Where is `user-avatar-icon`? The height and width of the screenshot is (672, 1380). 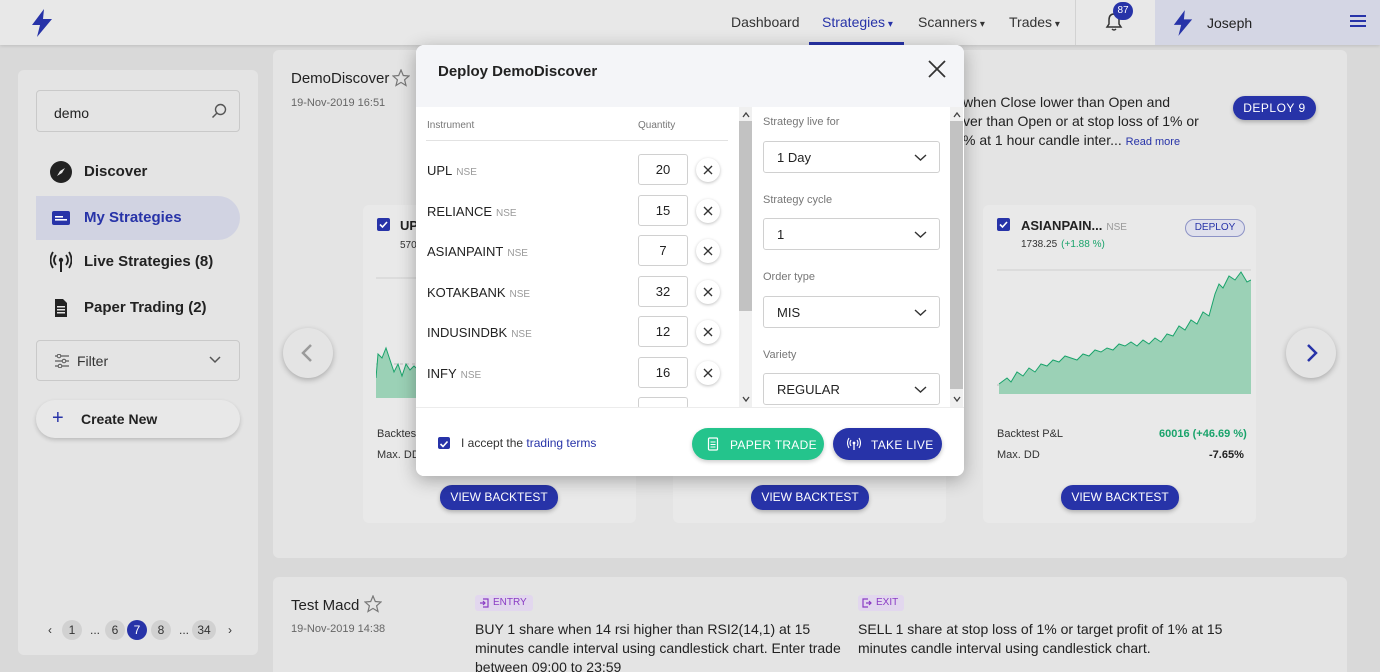 user-avatar-icon is located at coordinates (1183, 23).